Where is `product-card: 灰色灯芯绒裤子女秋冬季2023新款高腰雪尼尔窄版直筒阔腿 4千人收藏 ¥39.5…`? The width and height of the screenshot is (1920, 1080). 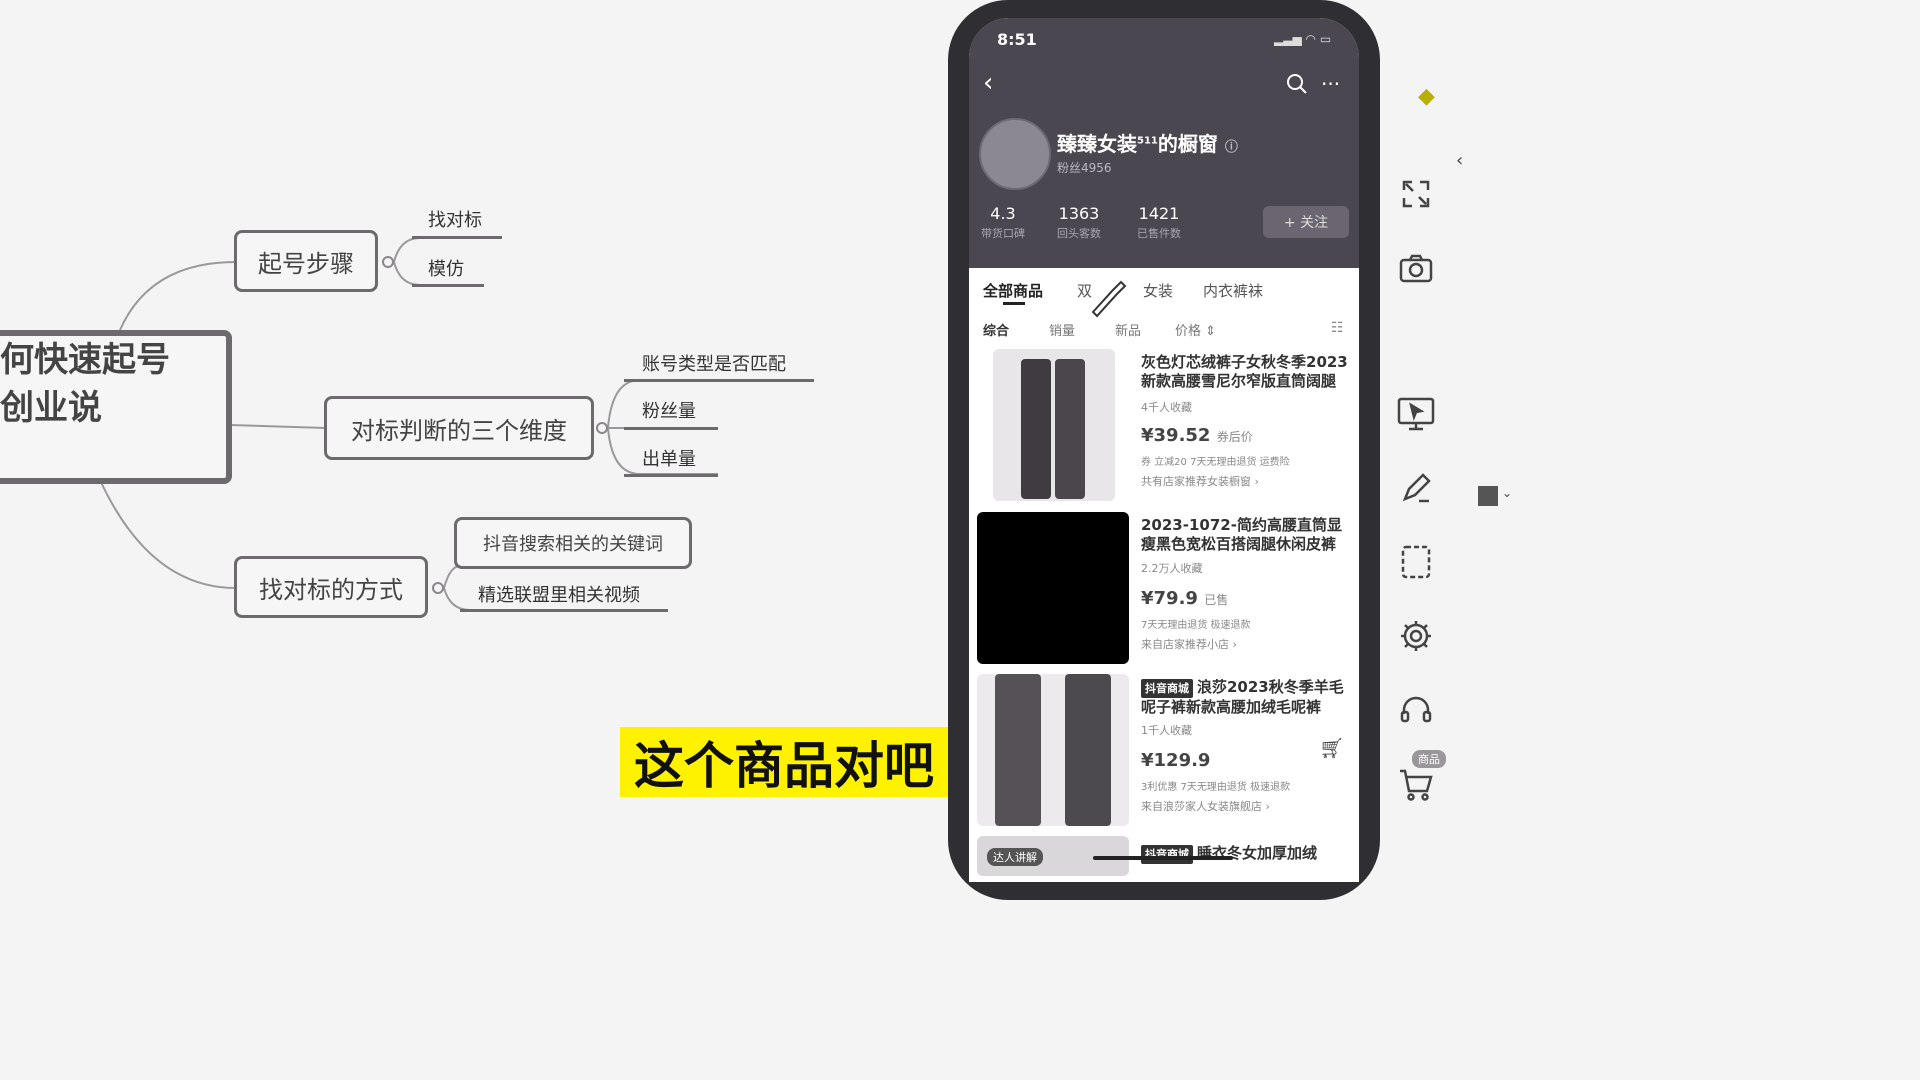
product-card: 灰色灯芯绒裤子女秋冬季2023新款高腰雪尼尔窄版直筒阔腿 4千人收藏 ¥39.5… is located at coordinates (1164, 428).